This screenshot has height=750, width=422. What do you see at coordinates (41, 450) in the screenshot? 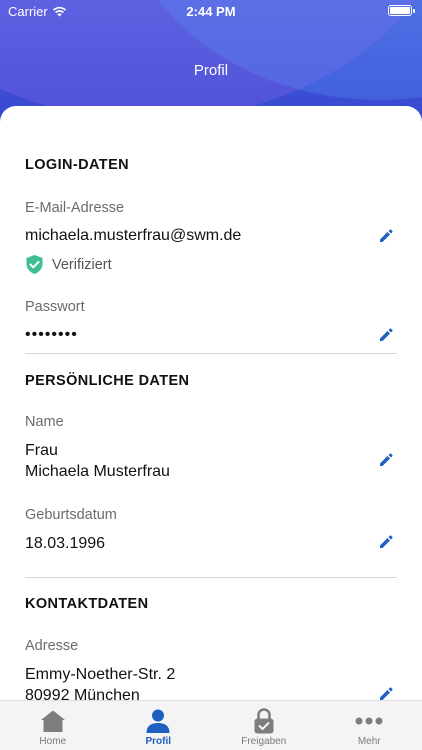
I see `salutation-value: Frau` at bounding box center [41, 450].